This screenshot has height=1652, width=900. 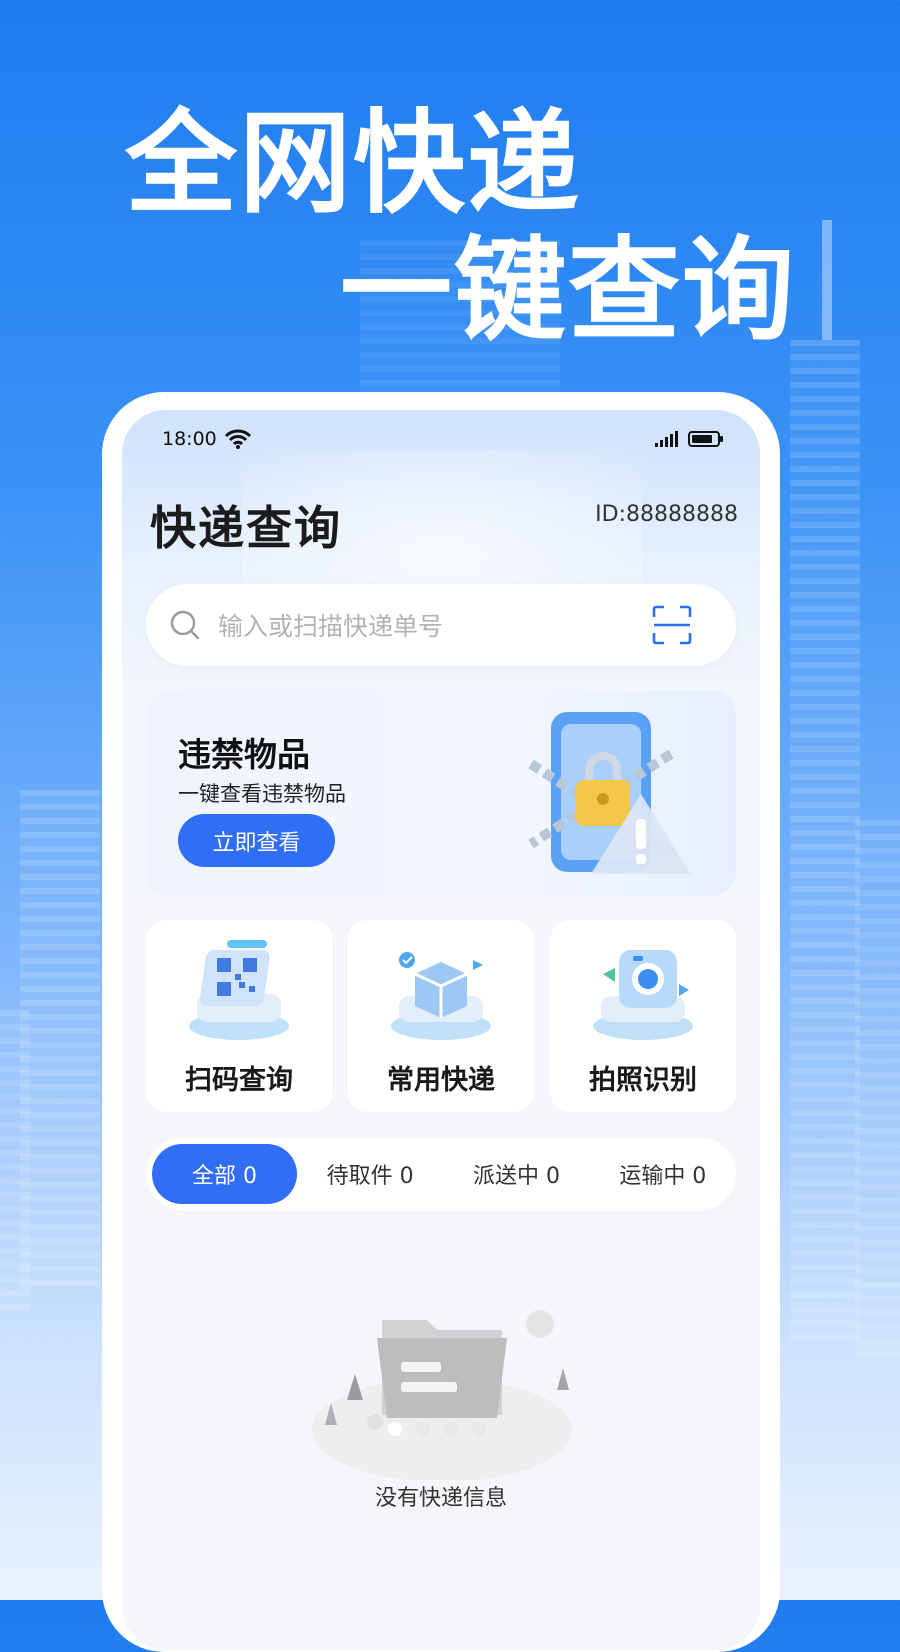 What do you see at coordinates (609, 793) in the screenshot?
I see `locked-phone-warning-icon` at bounding box center [609, 793].